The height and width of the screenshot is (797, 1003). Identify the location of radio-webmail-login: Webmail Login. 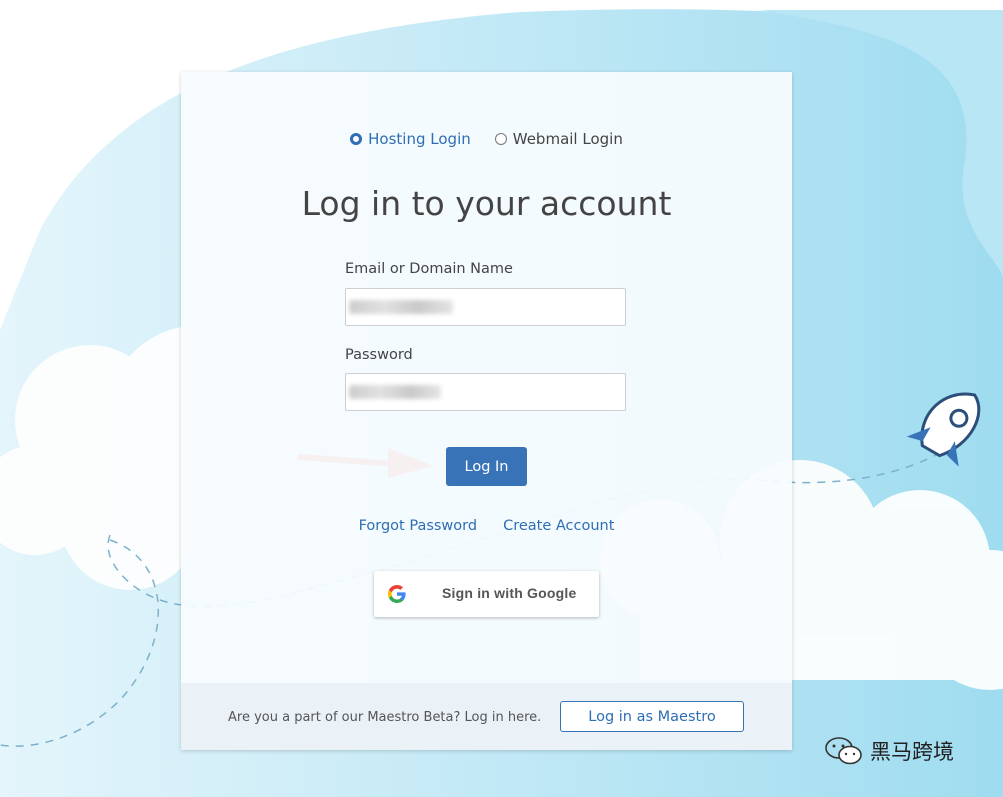
(558, 139).